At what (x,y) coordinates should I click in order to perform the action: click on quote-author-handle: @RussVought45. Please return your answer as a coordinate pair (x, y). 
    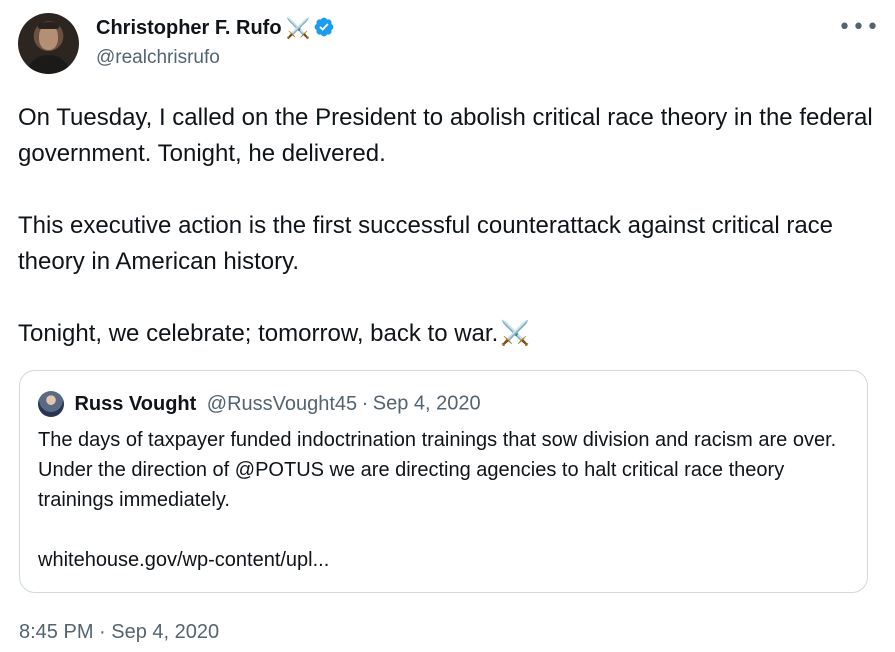
    Looking at the image, I should click on (282, 404).